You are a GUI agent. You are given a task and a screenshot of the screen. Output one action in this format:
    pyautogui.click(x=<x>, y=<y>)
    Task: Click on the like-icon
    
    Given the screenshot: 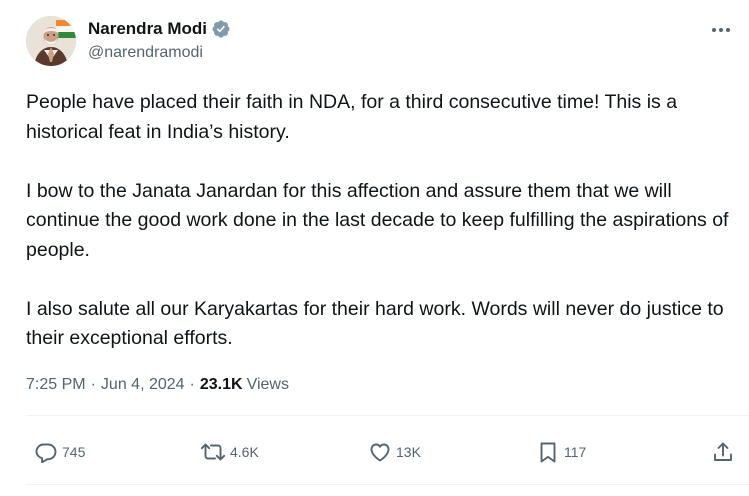 What is the action you would take?
    pyautogui.click(x=380, y=452)
    